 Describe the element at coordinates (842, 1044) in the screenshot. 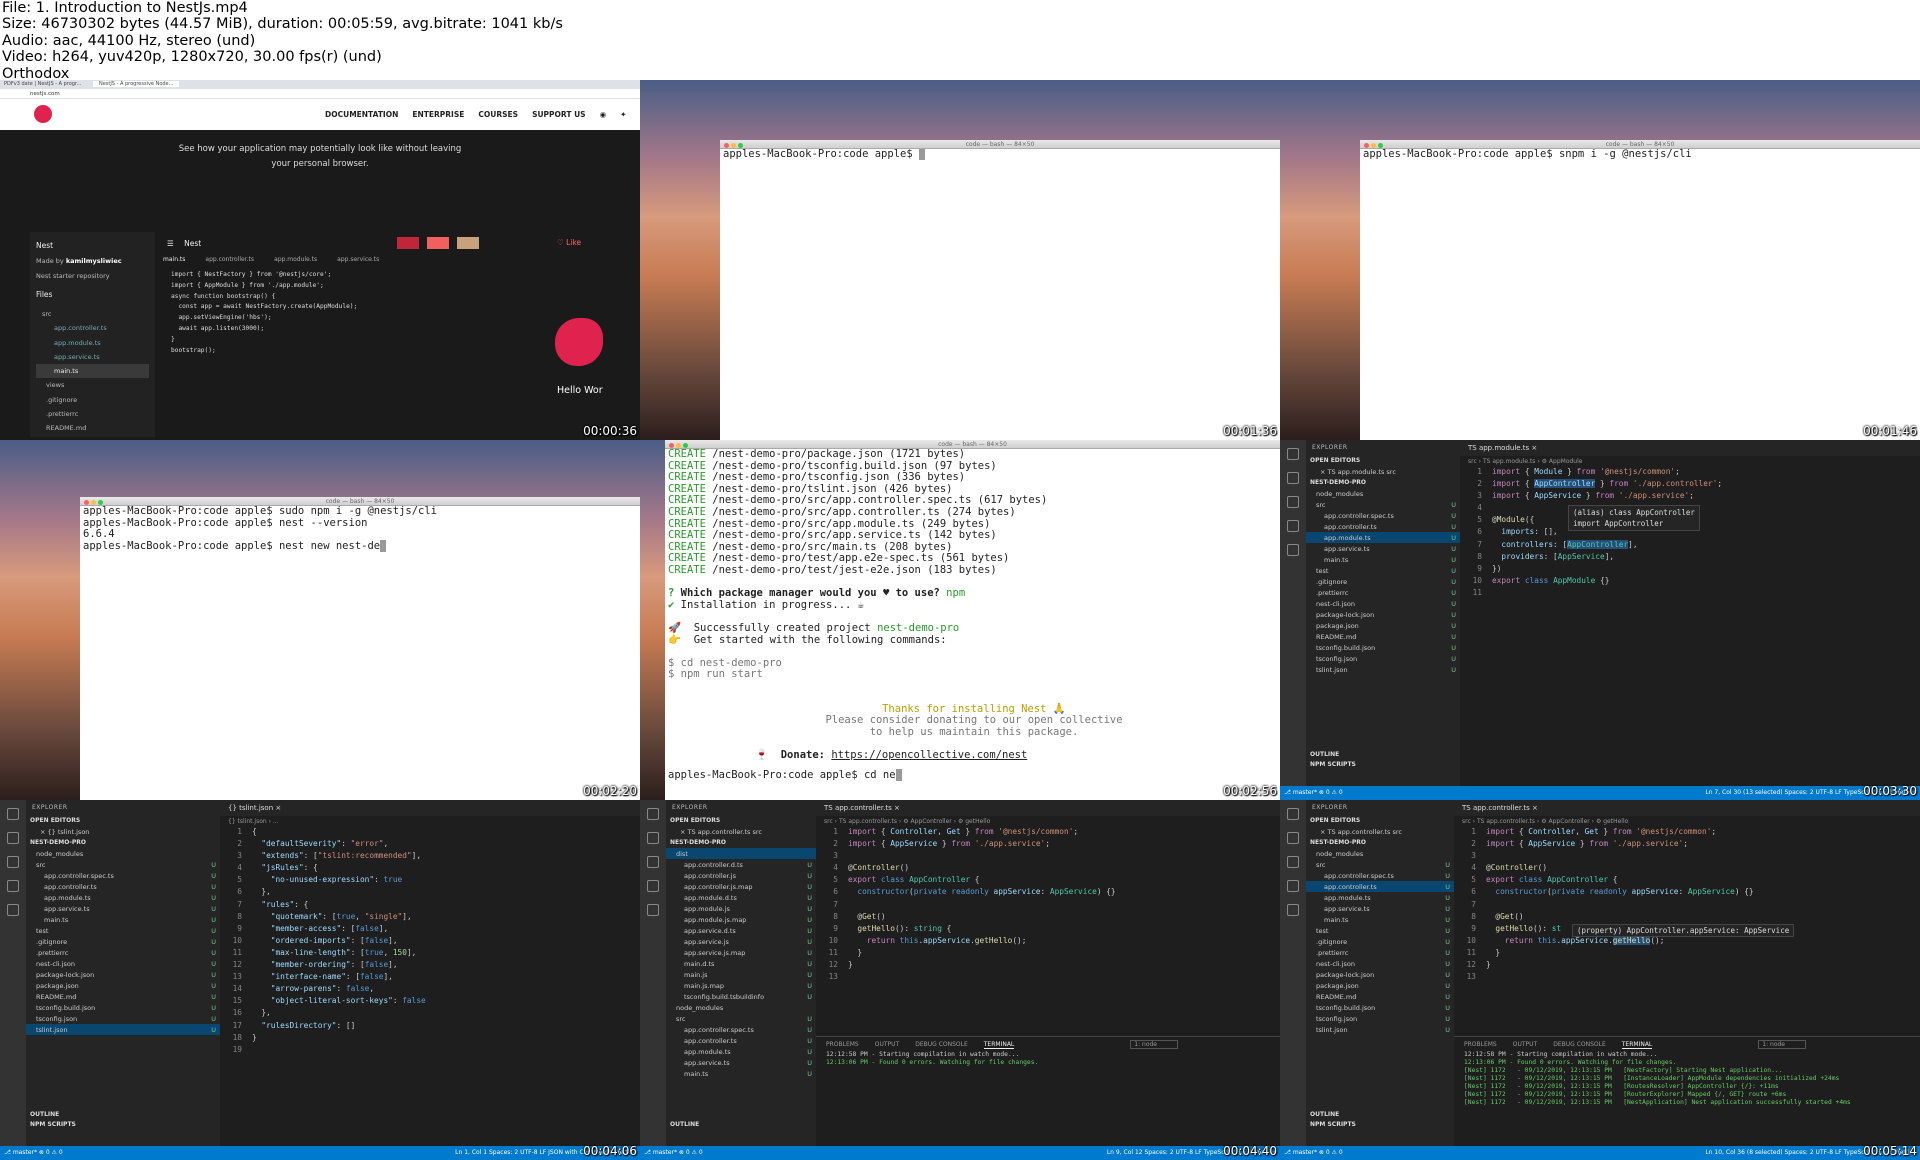

I see `tab-problems: PROBLEMS` at that location.